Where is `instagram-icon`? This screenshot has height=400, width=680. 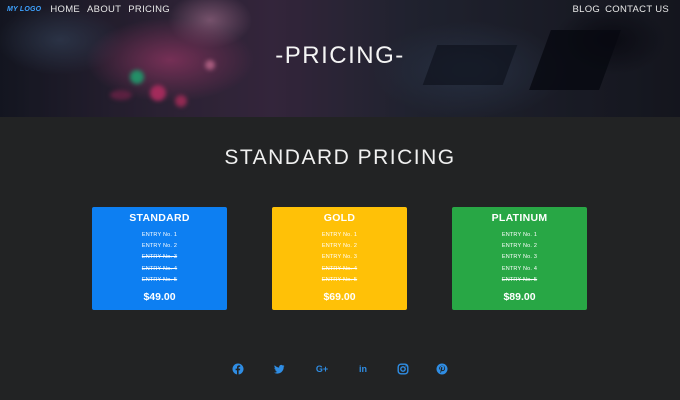 instagram-icon is located at coordinates (403, 369).